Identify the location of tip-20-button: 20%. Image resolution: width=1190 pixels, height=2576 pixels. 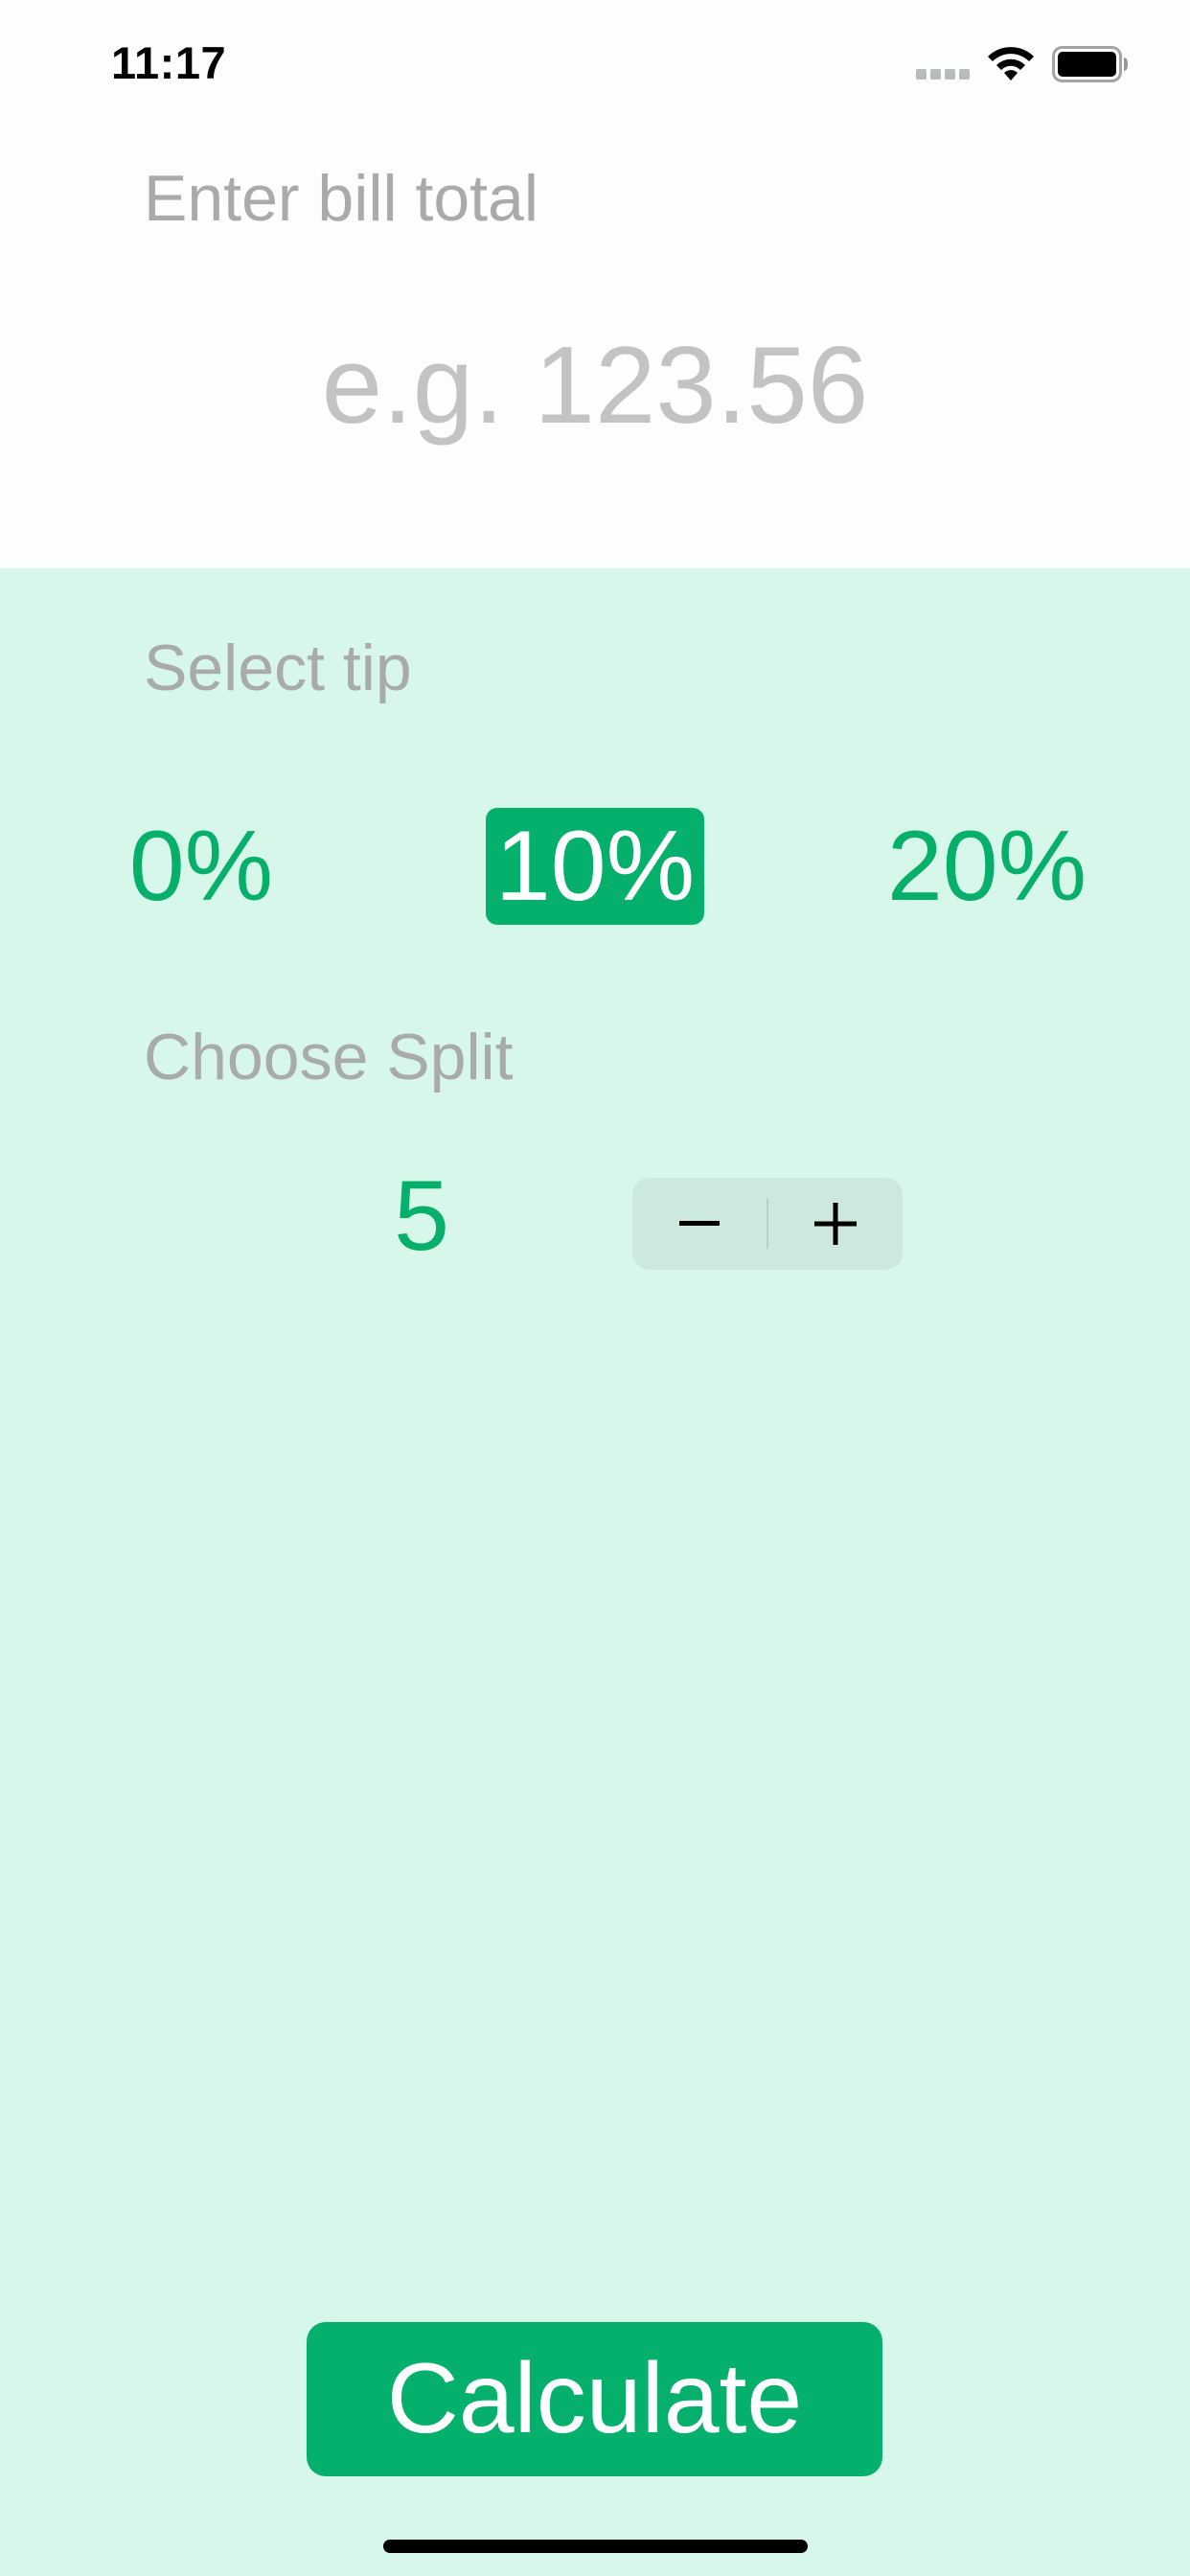
(986, 866).